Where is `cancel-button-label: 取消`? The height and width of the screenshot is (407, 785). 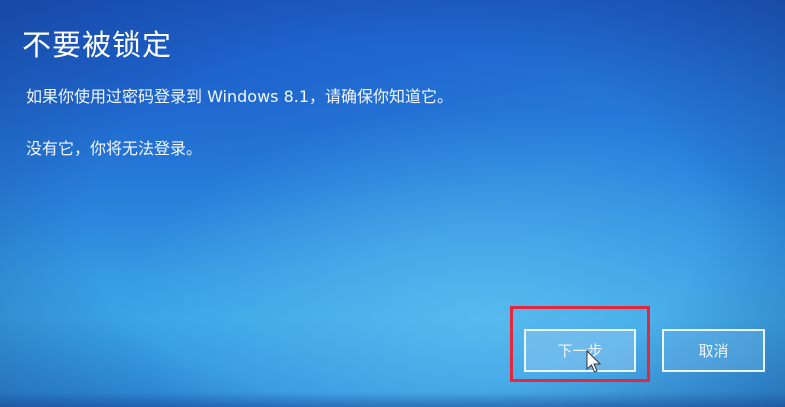
cancel-button-label: 取消 is located at coordinates (713, 351).